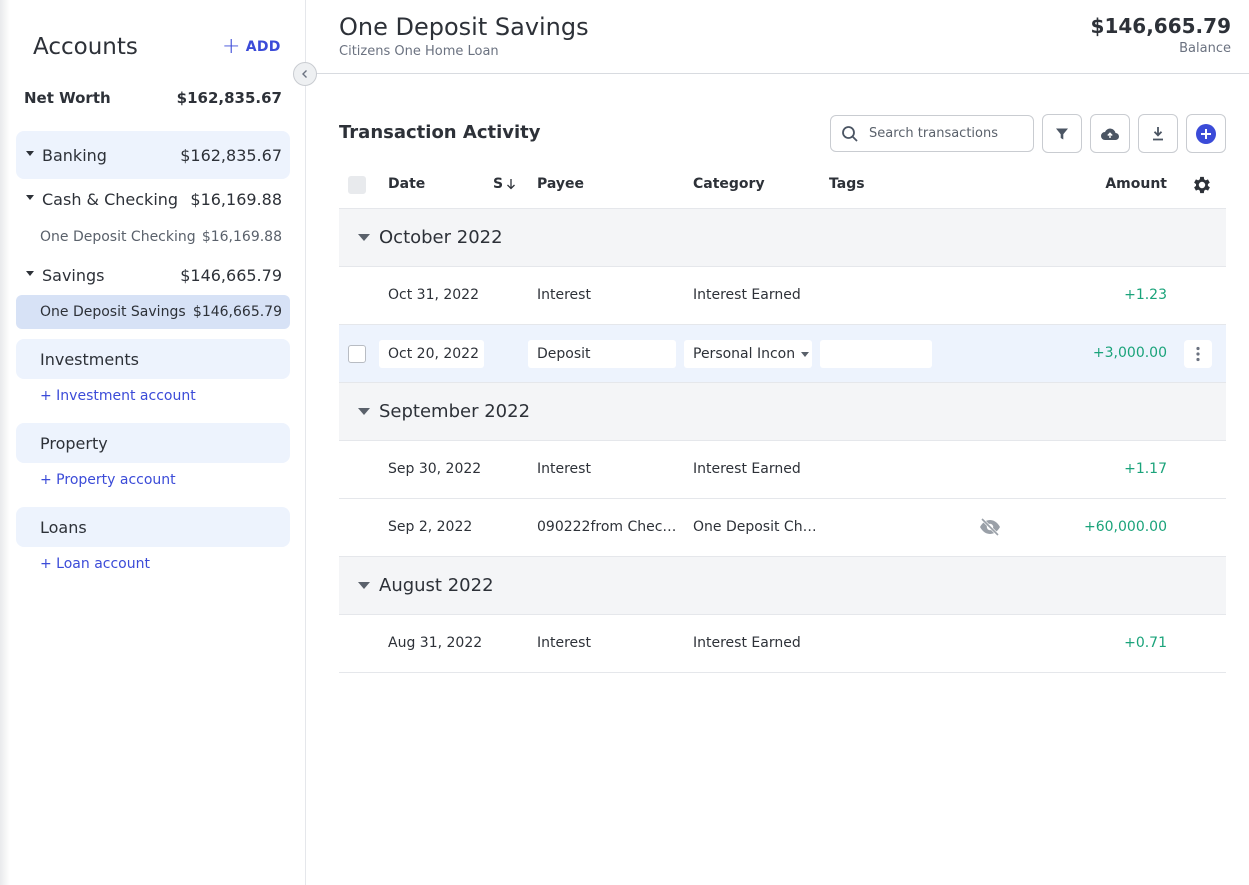  What do you see at coordinates (357, 354) in the screenshot?
I see `row-checkbox` at bounding box center [357, 354].